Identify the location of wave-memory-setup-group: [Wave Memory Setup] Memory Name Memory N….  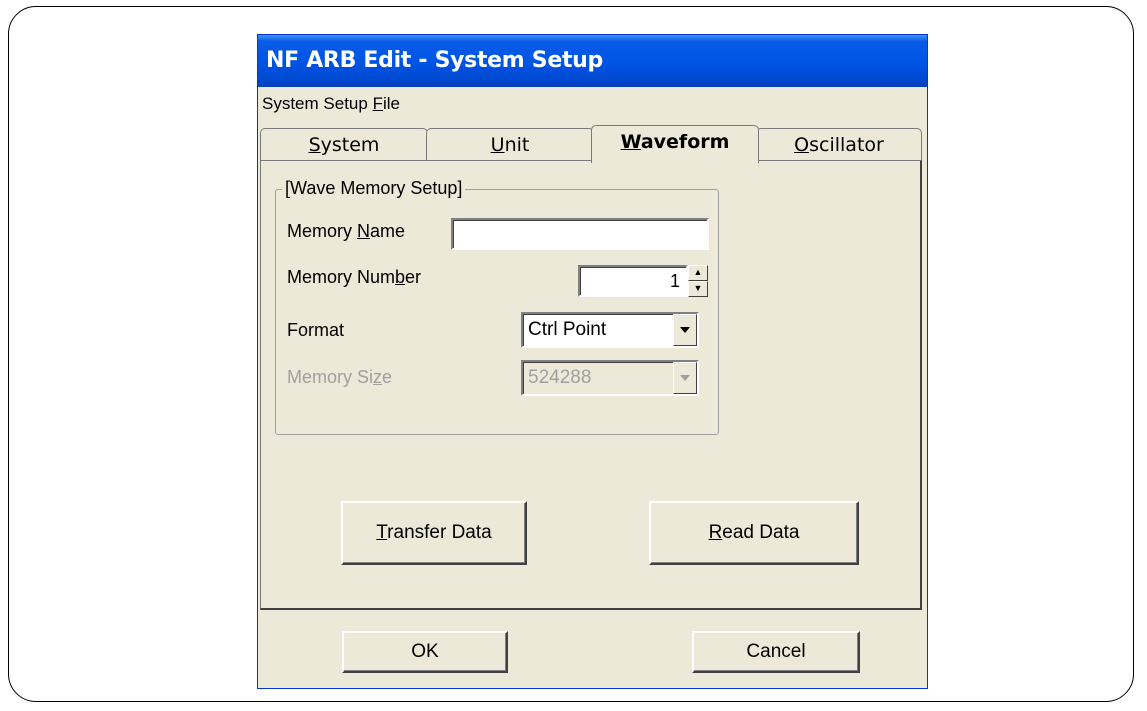
(497, 306).